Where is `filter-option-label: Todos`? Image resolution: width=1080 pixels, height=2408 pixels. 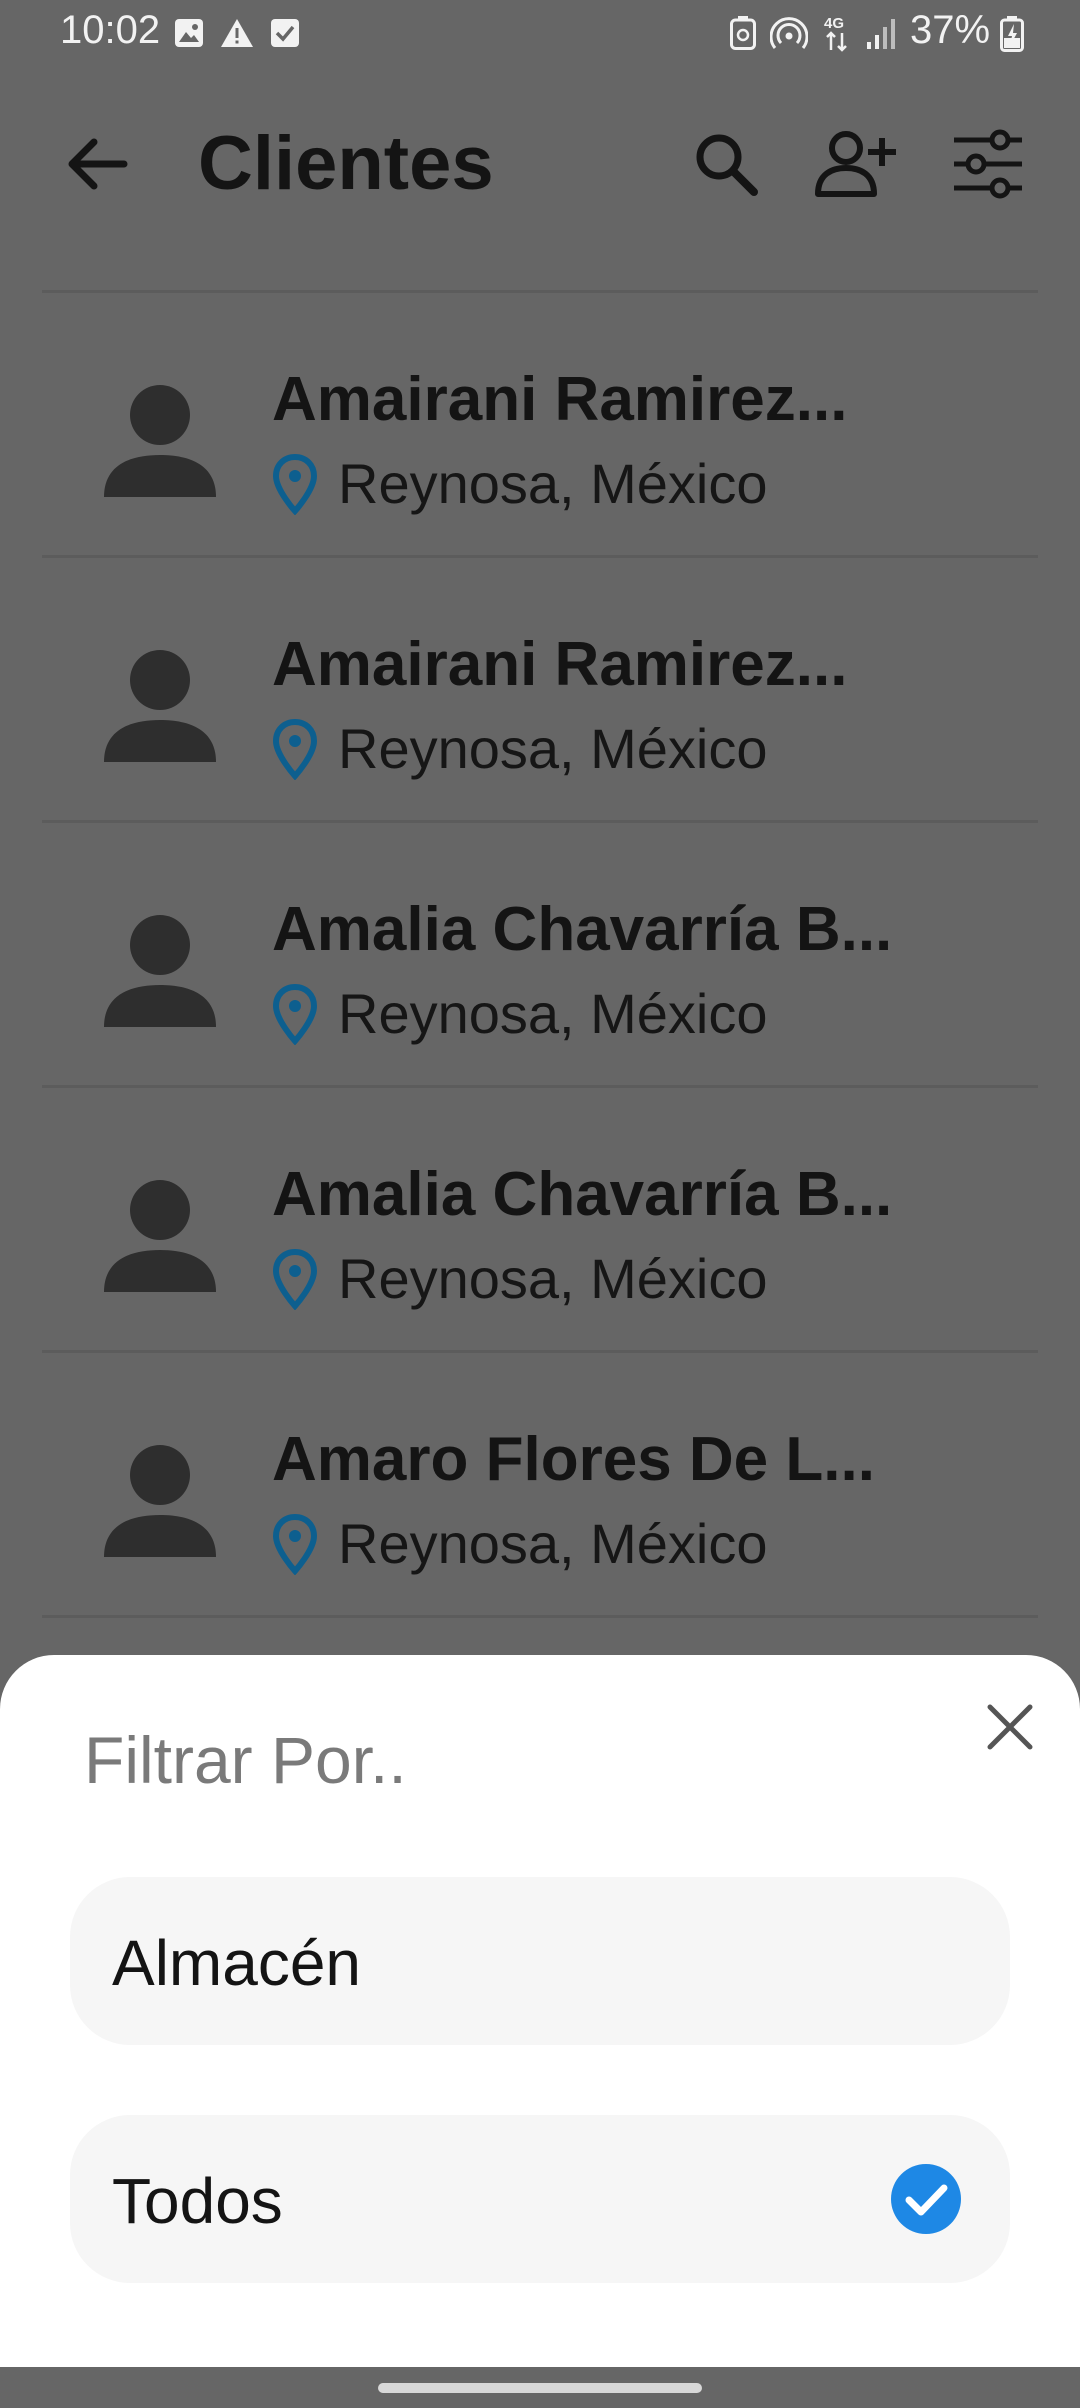 filter-option-label: Todos is located at coordinates (197, 2201).